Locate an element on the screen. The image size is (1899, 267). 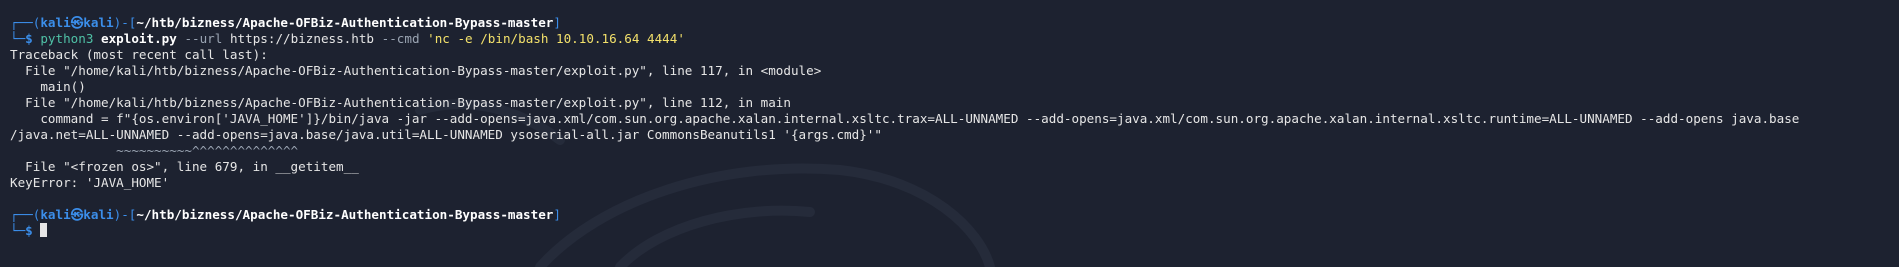
cursor-icon is located at coordinates (44, 230).